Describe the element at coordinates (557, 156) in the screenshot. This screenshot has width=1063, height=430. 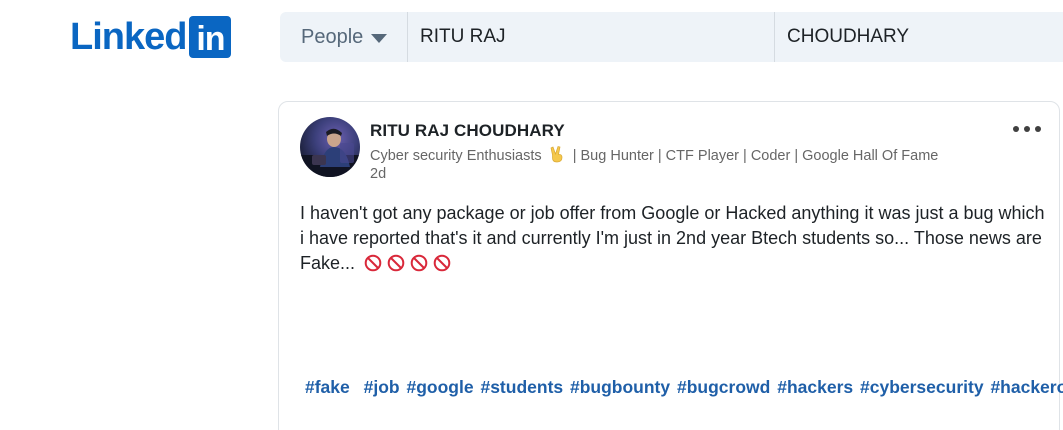
I see `victory-hand-icon` at that location.